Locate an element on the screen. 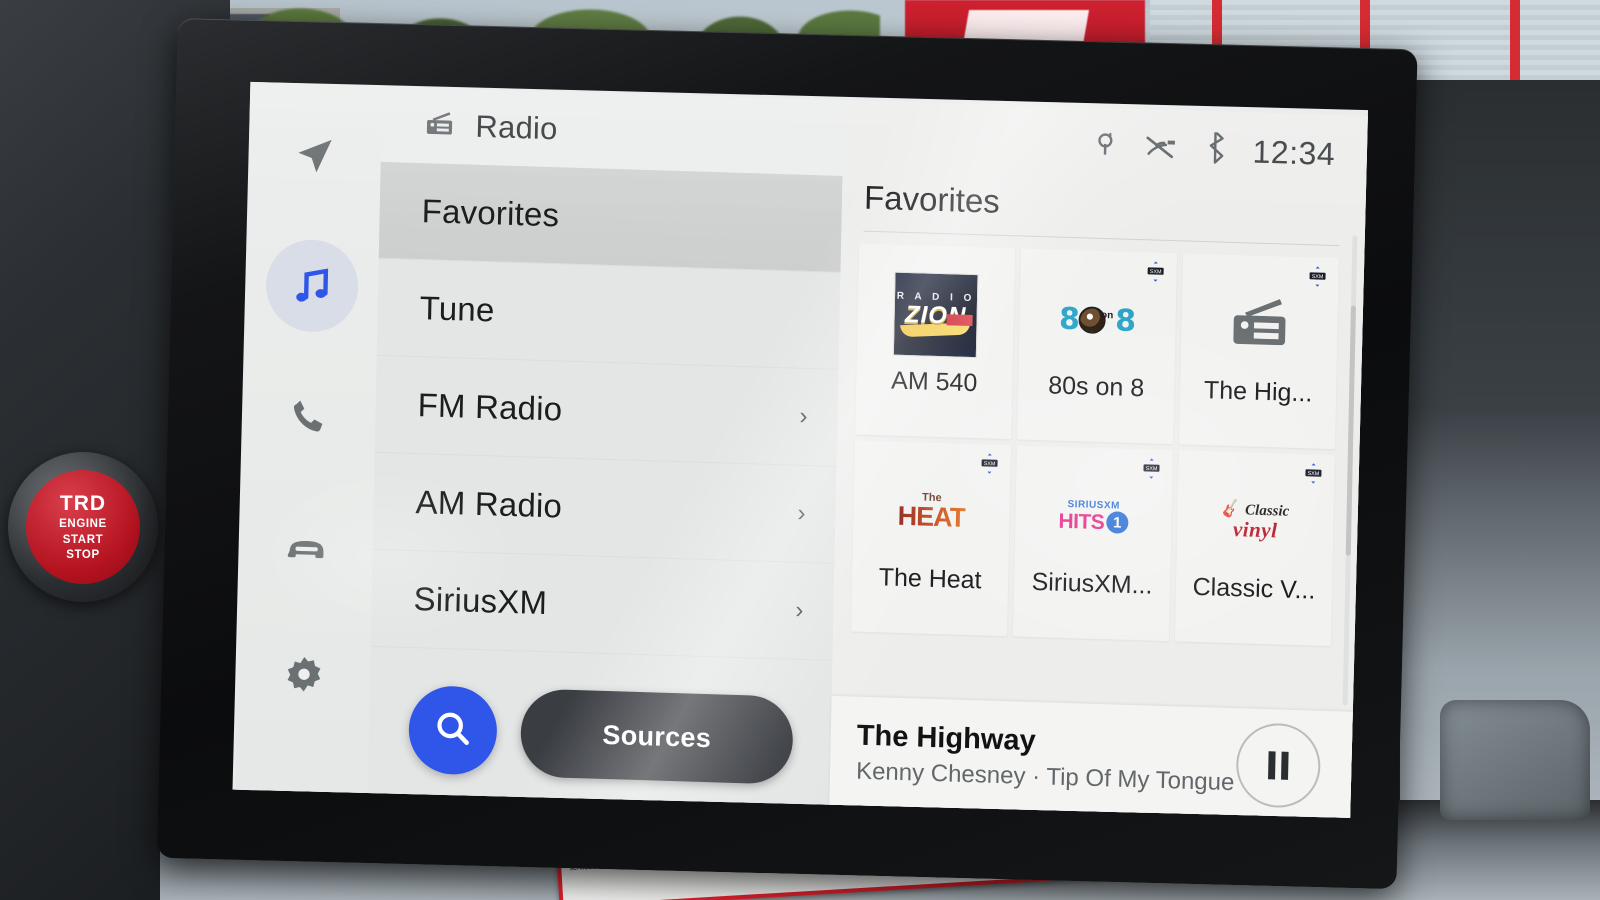 The height and width of the screenshot is (900, 1600). favorite-tile: SXM 8 on 8 80s on 8 is located at coordinates (1097, 346).